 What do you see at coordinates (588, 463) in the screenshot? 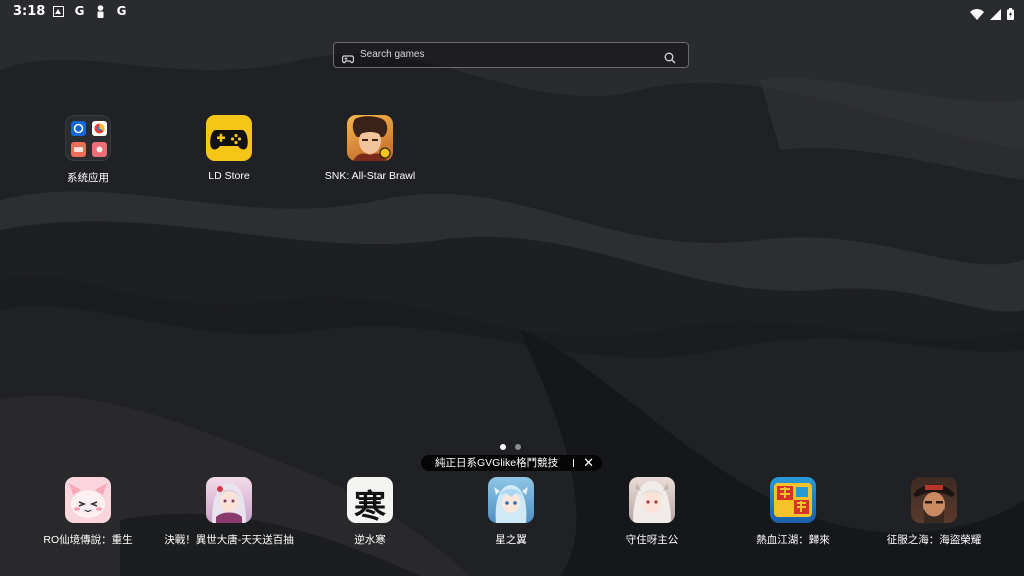
I see `close-icon: ✕` at bounding box center [588, 463].